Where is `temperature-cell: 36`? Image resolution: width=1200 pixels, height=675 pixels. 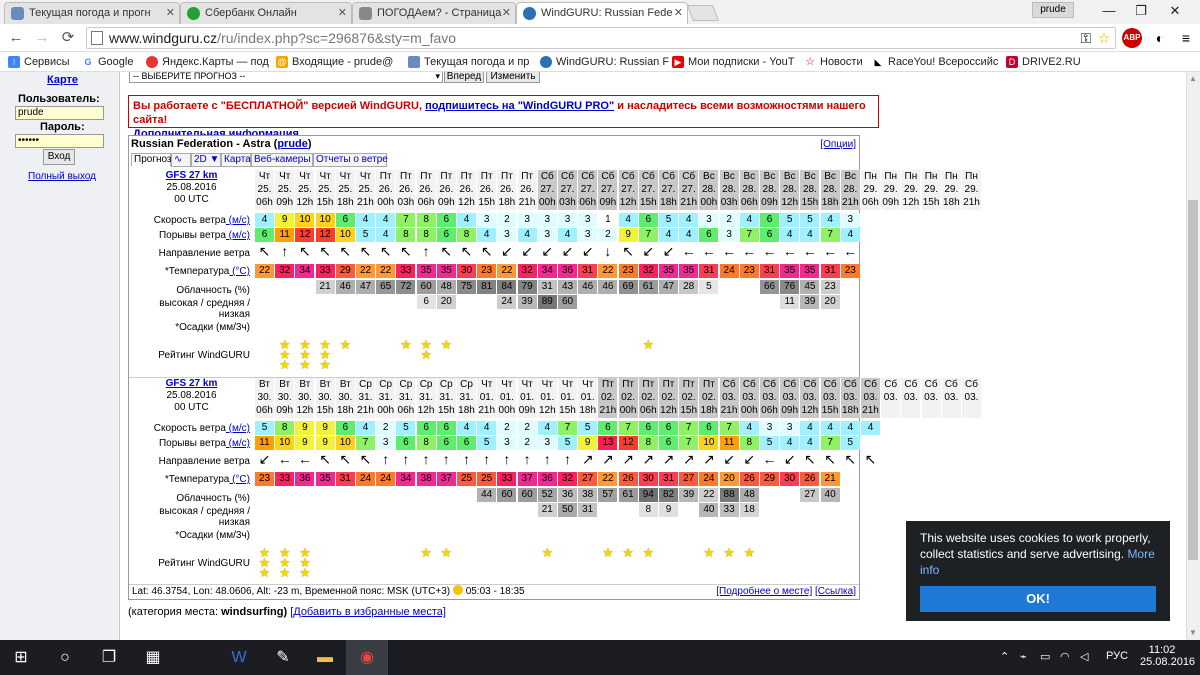 temperature-cell: 36 is located at coordinates (567, 271).